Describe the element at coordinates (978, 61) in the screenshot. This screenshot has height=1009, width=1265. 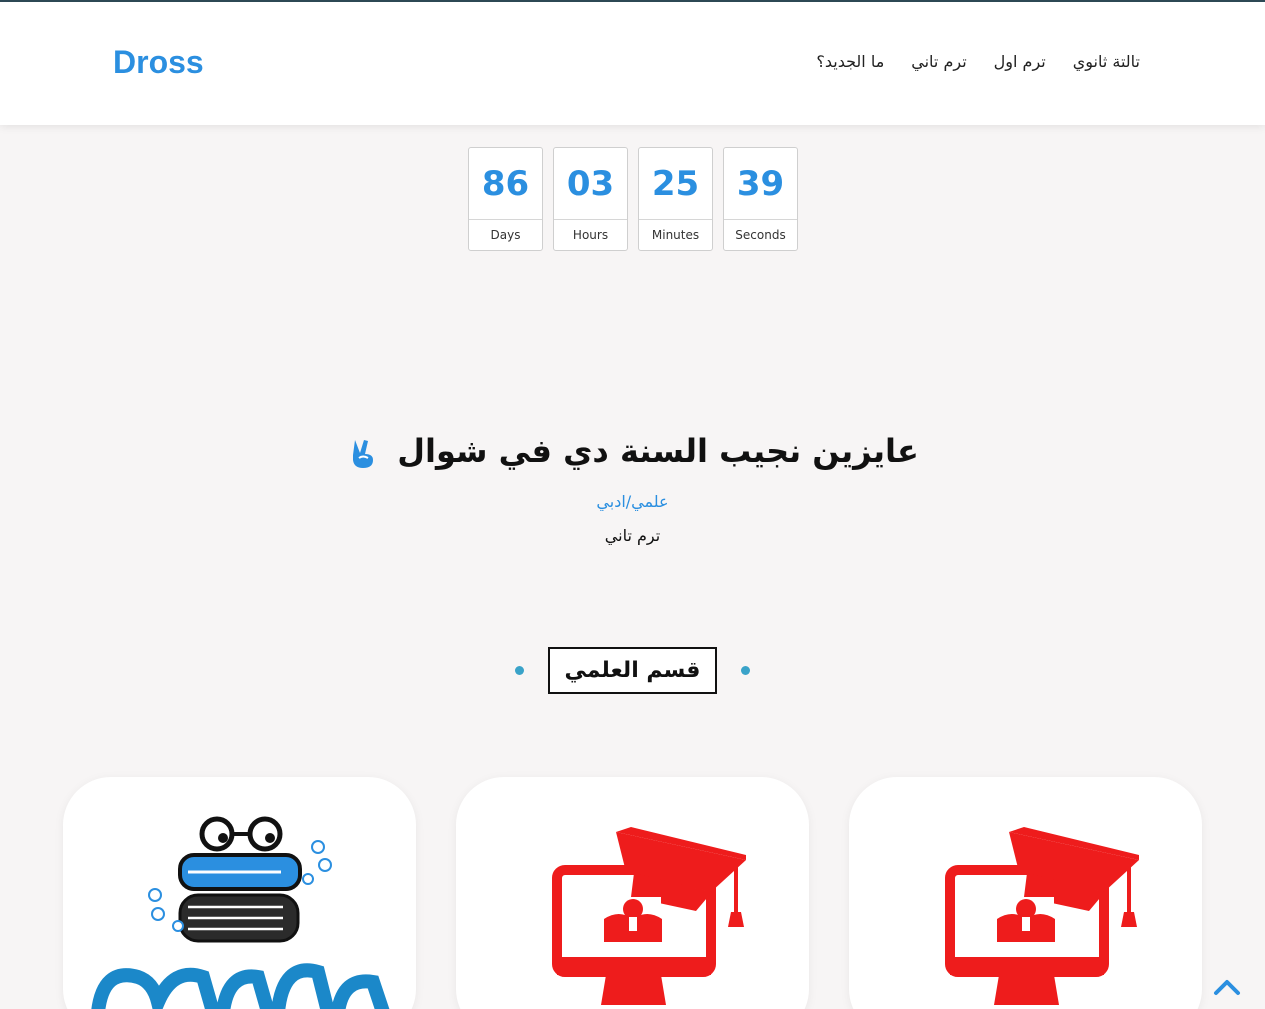
I see `main-nav: ما الجديد؟ ترم تاني ترم اول تالتة ثانوي` at that location.